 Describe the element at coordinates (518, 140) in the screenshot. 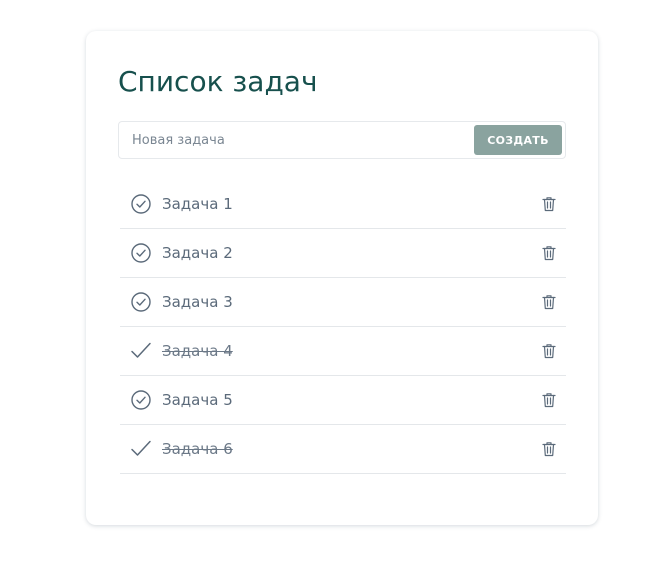

I see `create-button: СОЗДАТЬ` at that location.